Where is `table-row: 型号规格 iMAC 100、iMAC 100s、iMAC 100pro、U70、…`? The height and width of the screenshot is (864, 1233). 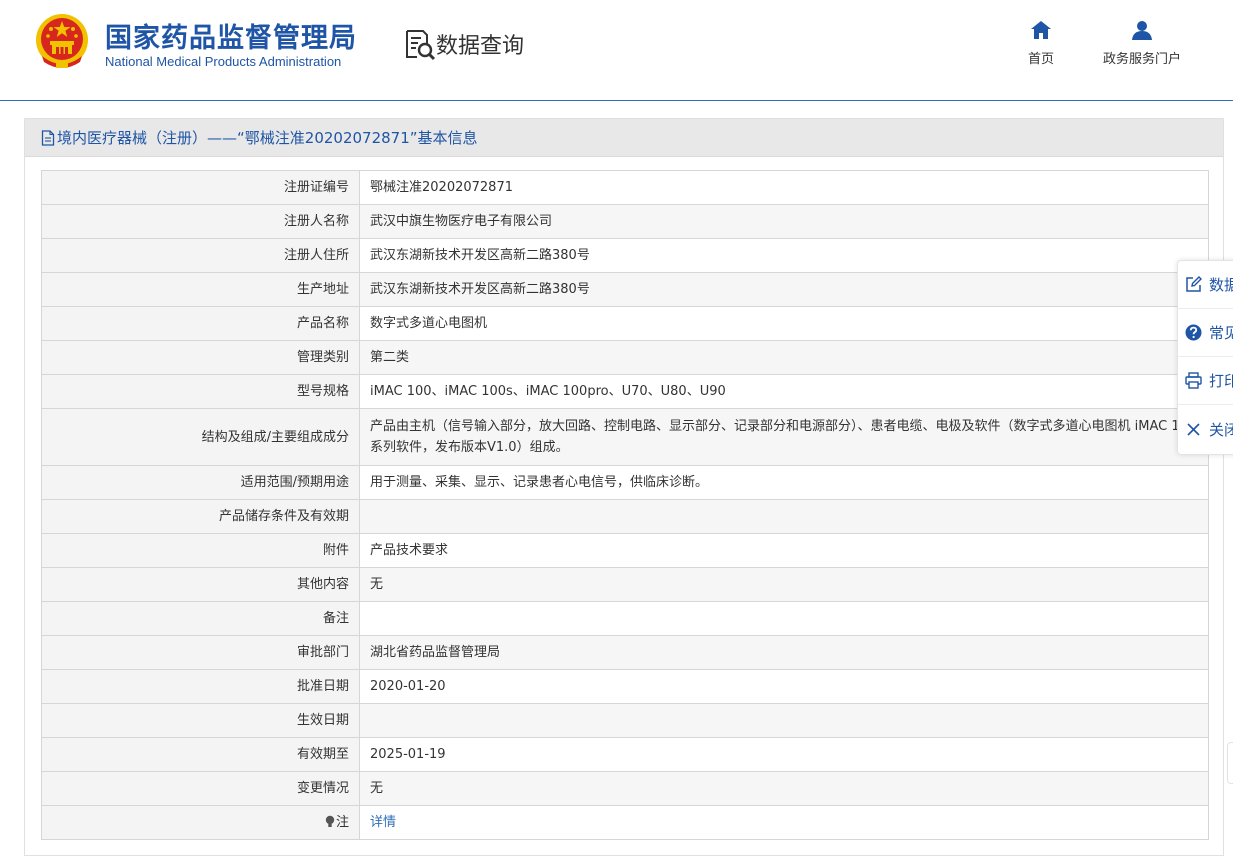
table-row: 型号规格 iMAC 100、iMAC 100s、iMAC 100pro、U70、… is located at coordinates (625, 391).